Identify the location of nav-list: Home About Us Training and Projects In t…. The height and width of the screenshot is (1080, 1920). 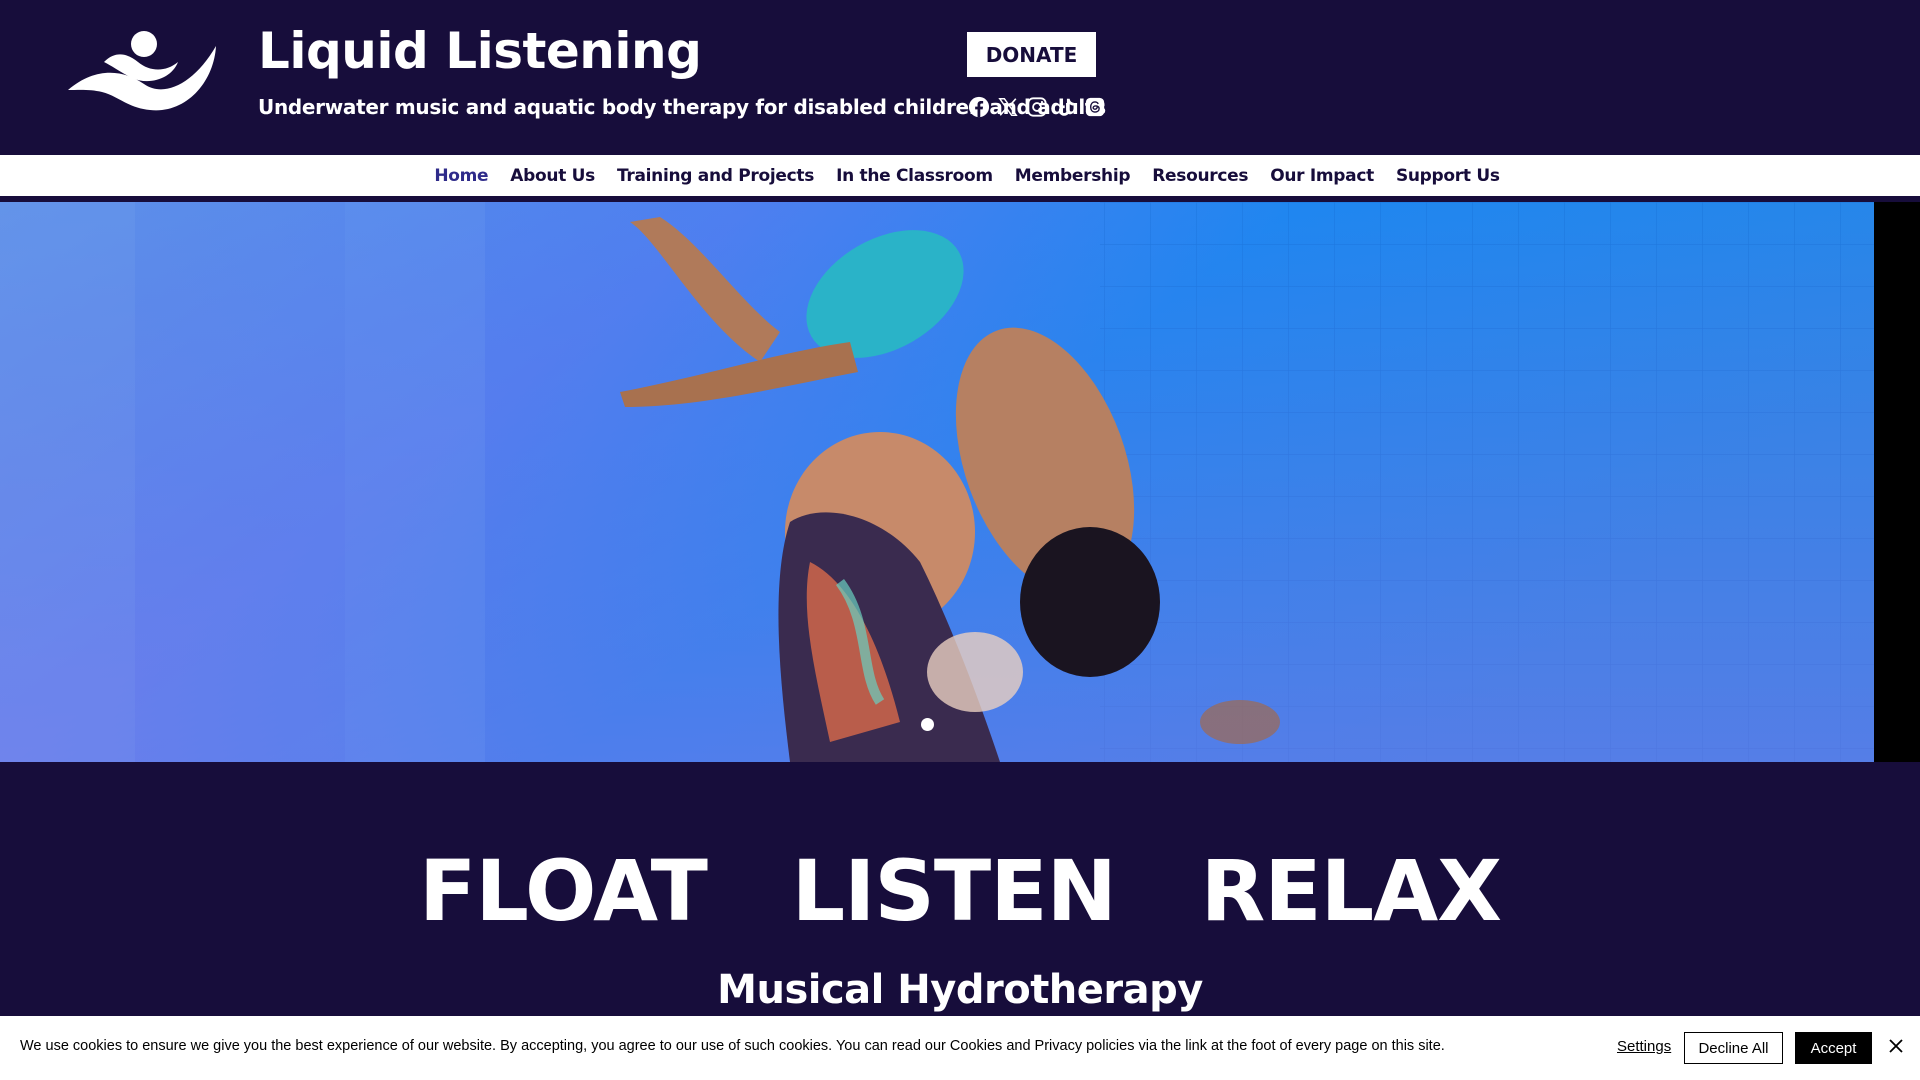
(967, 176).